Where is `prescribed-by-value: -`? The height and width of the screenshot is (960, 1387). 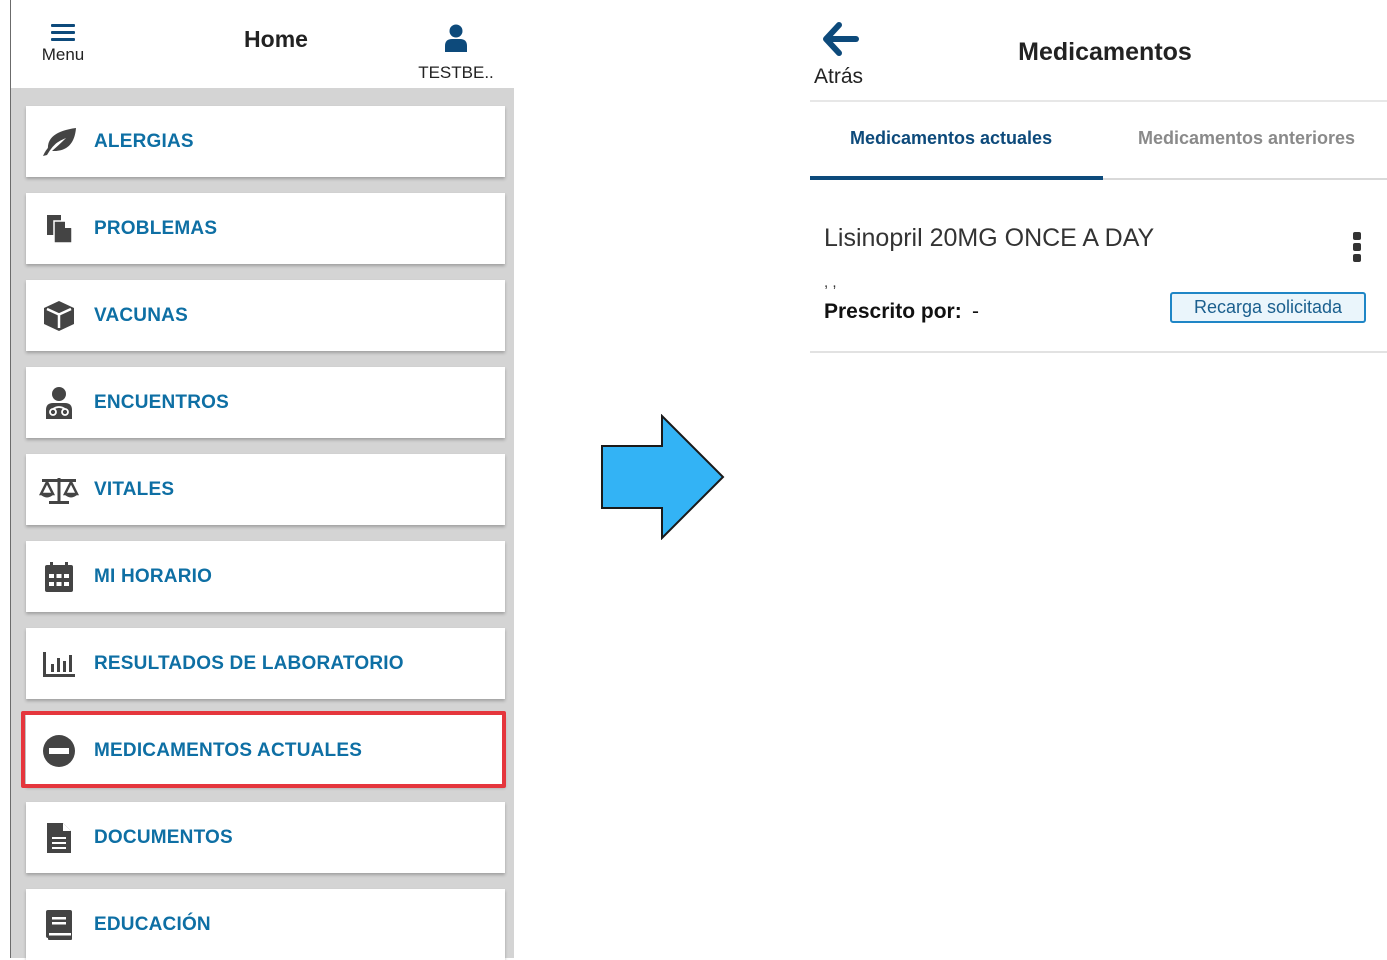 prescribed-by-value: - is located at coordinates (975, 311).